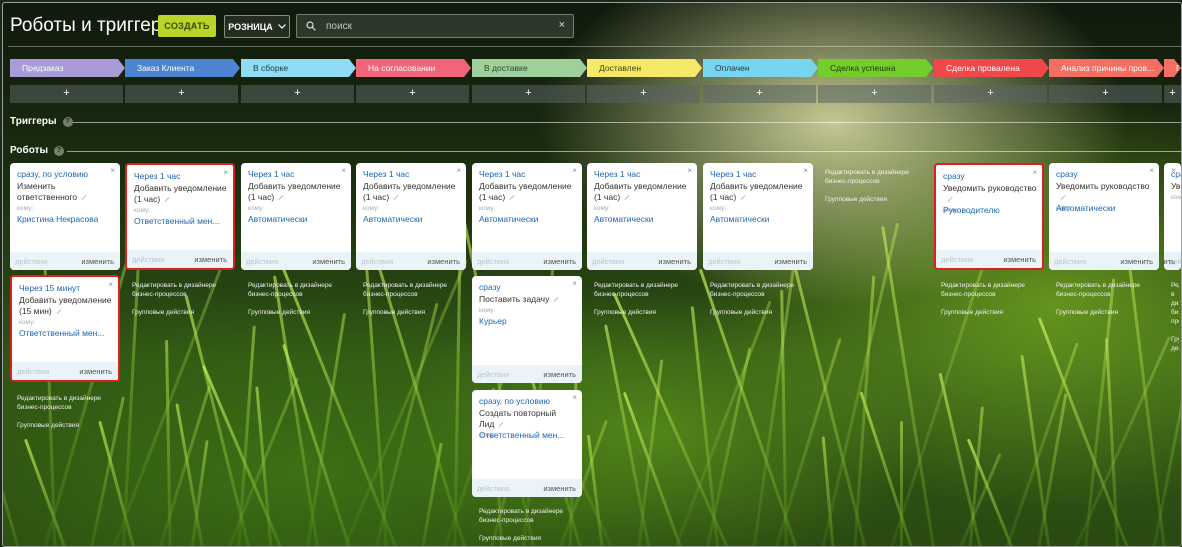  I want to click on stage-5: В доставке, so click(529, 68).